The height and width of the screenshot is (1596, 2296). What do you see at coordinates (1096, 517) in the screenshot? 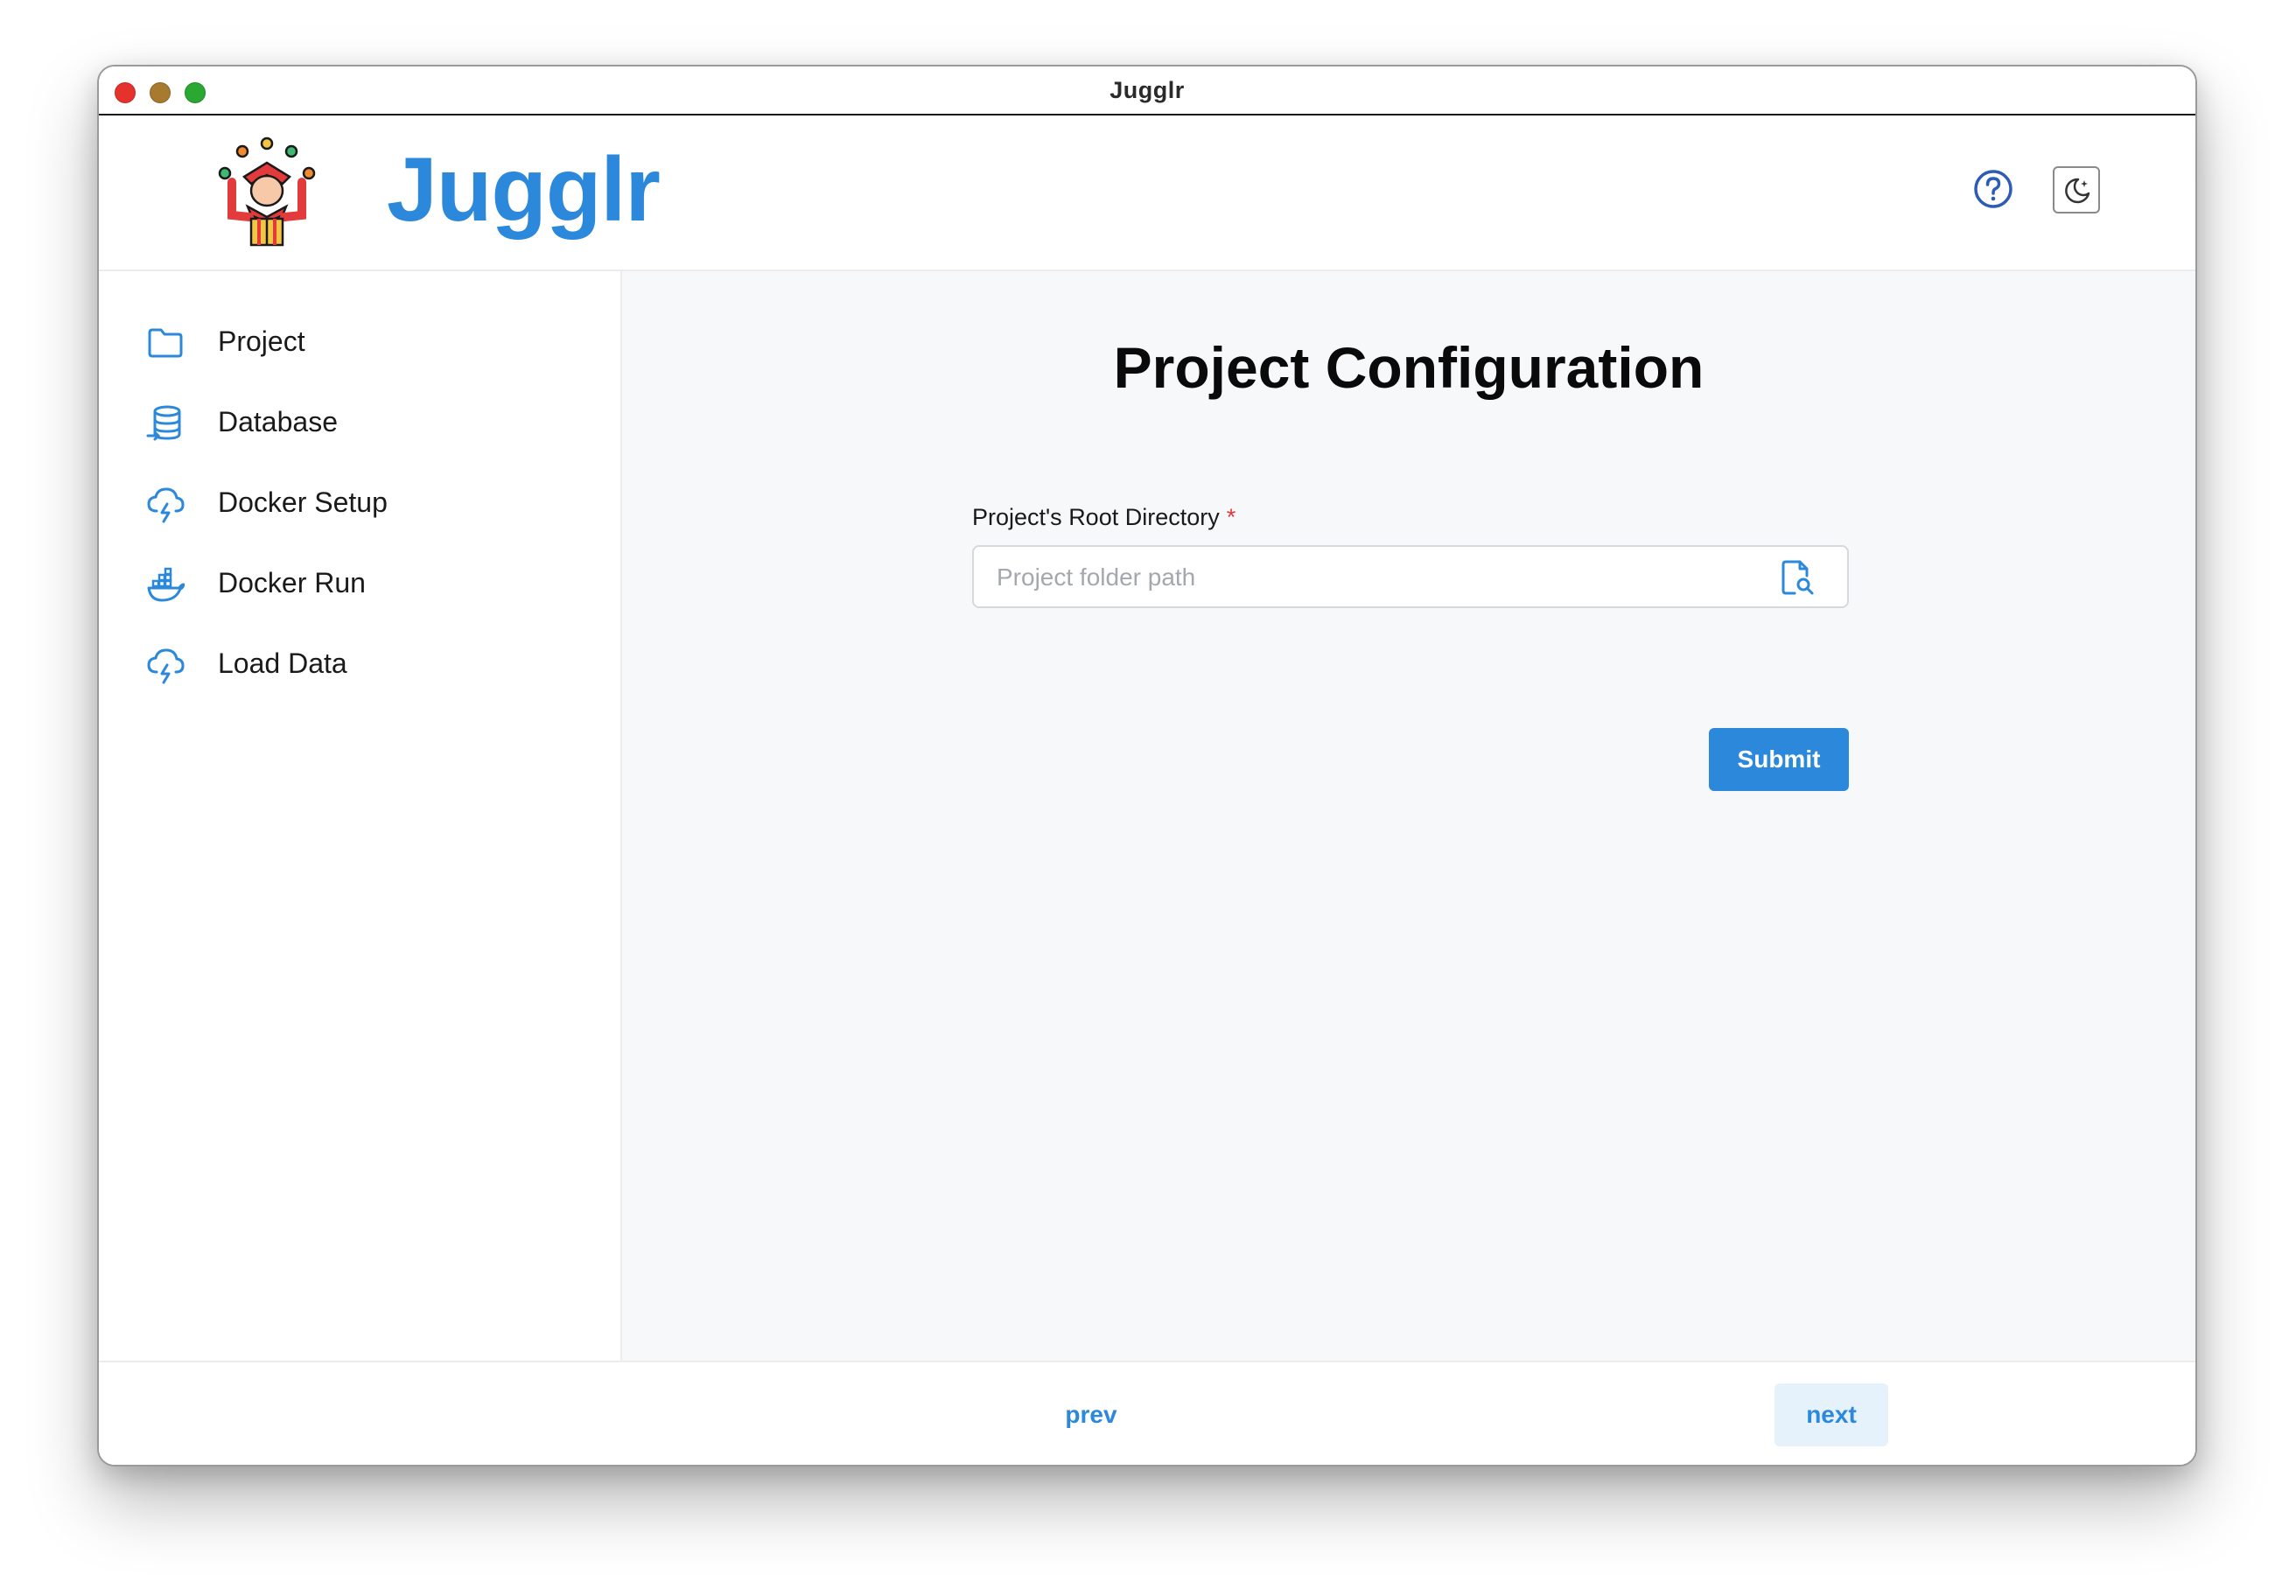
I see `field-label-text: Project's Root Directory` at bounding box center [1096, 517].